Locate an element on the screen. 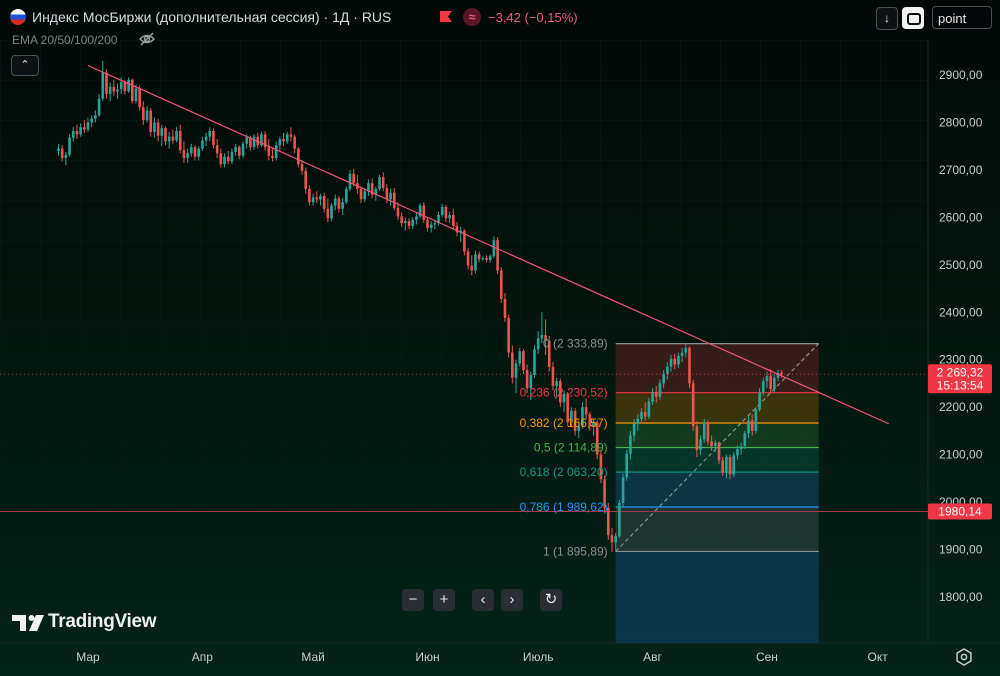 The height and width of the screenshot is (676, 1000). settings-icon is located at coordinates (964, 657).